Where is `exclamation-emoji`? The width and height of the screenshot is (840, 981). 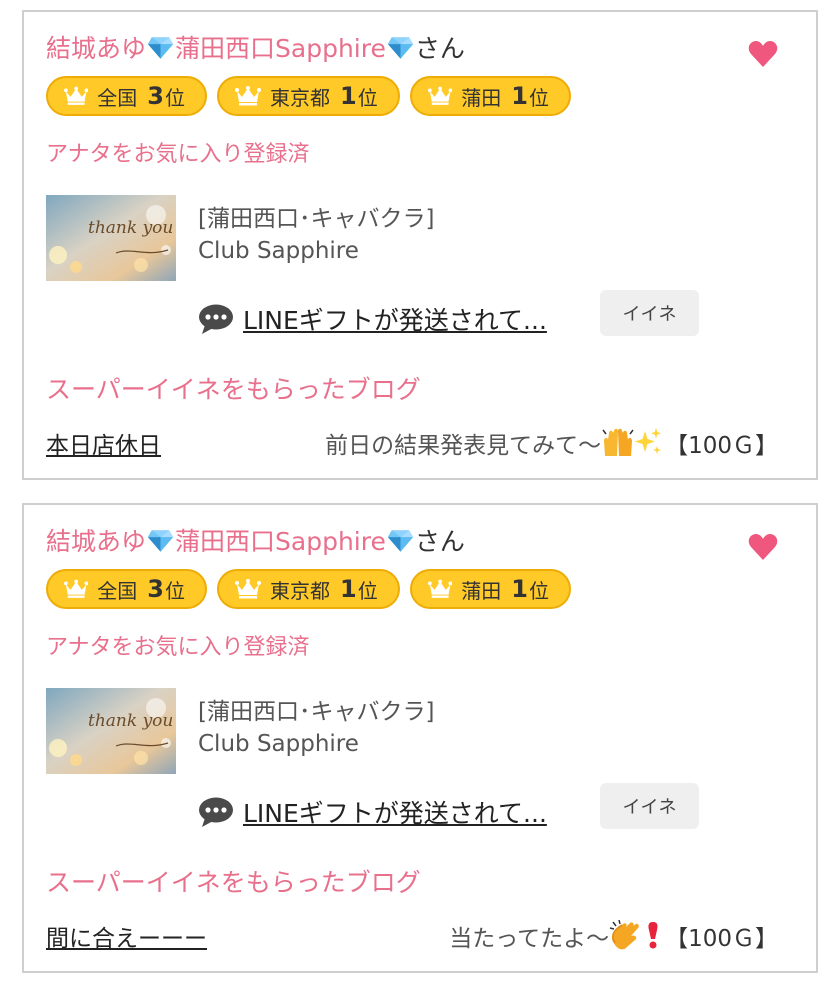
exclamation-emoji is located at coordinates (653, 935).